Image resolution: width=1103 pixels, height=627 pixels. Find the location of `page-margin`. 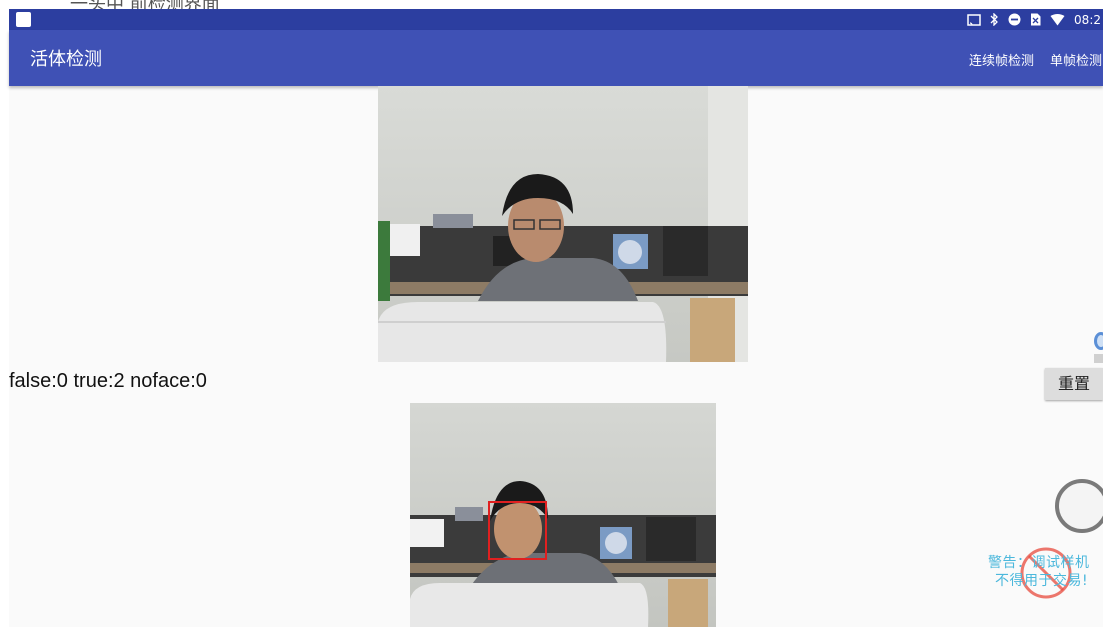

page-margin is located at coordinates (4, 313).